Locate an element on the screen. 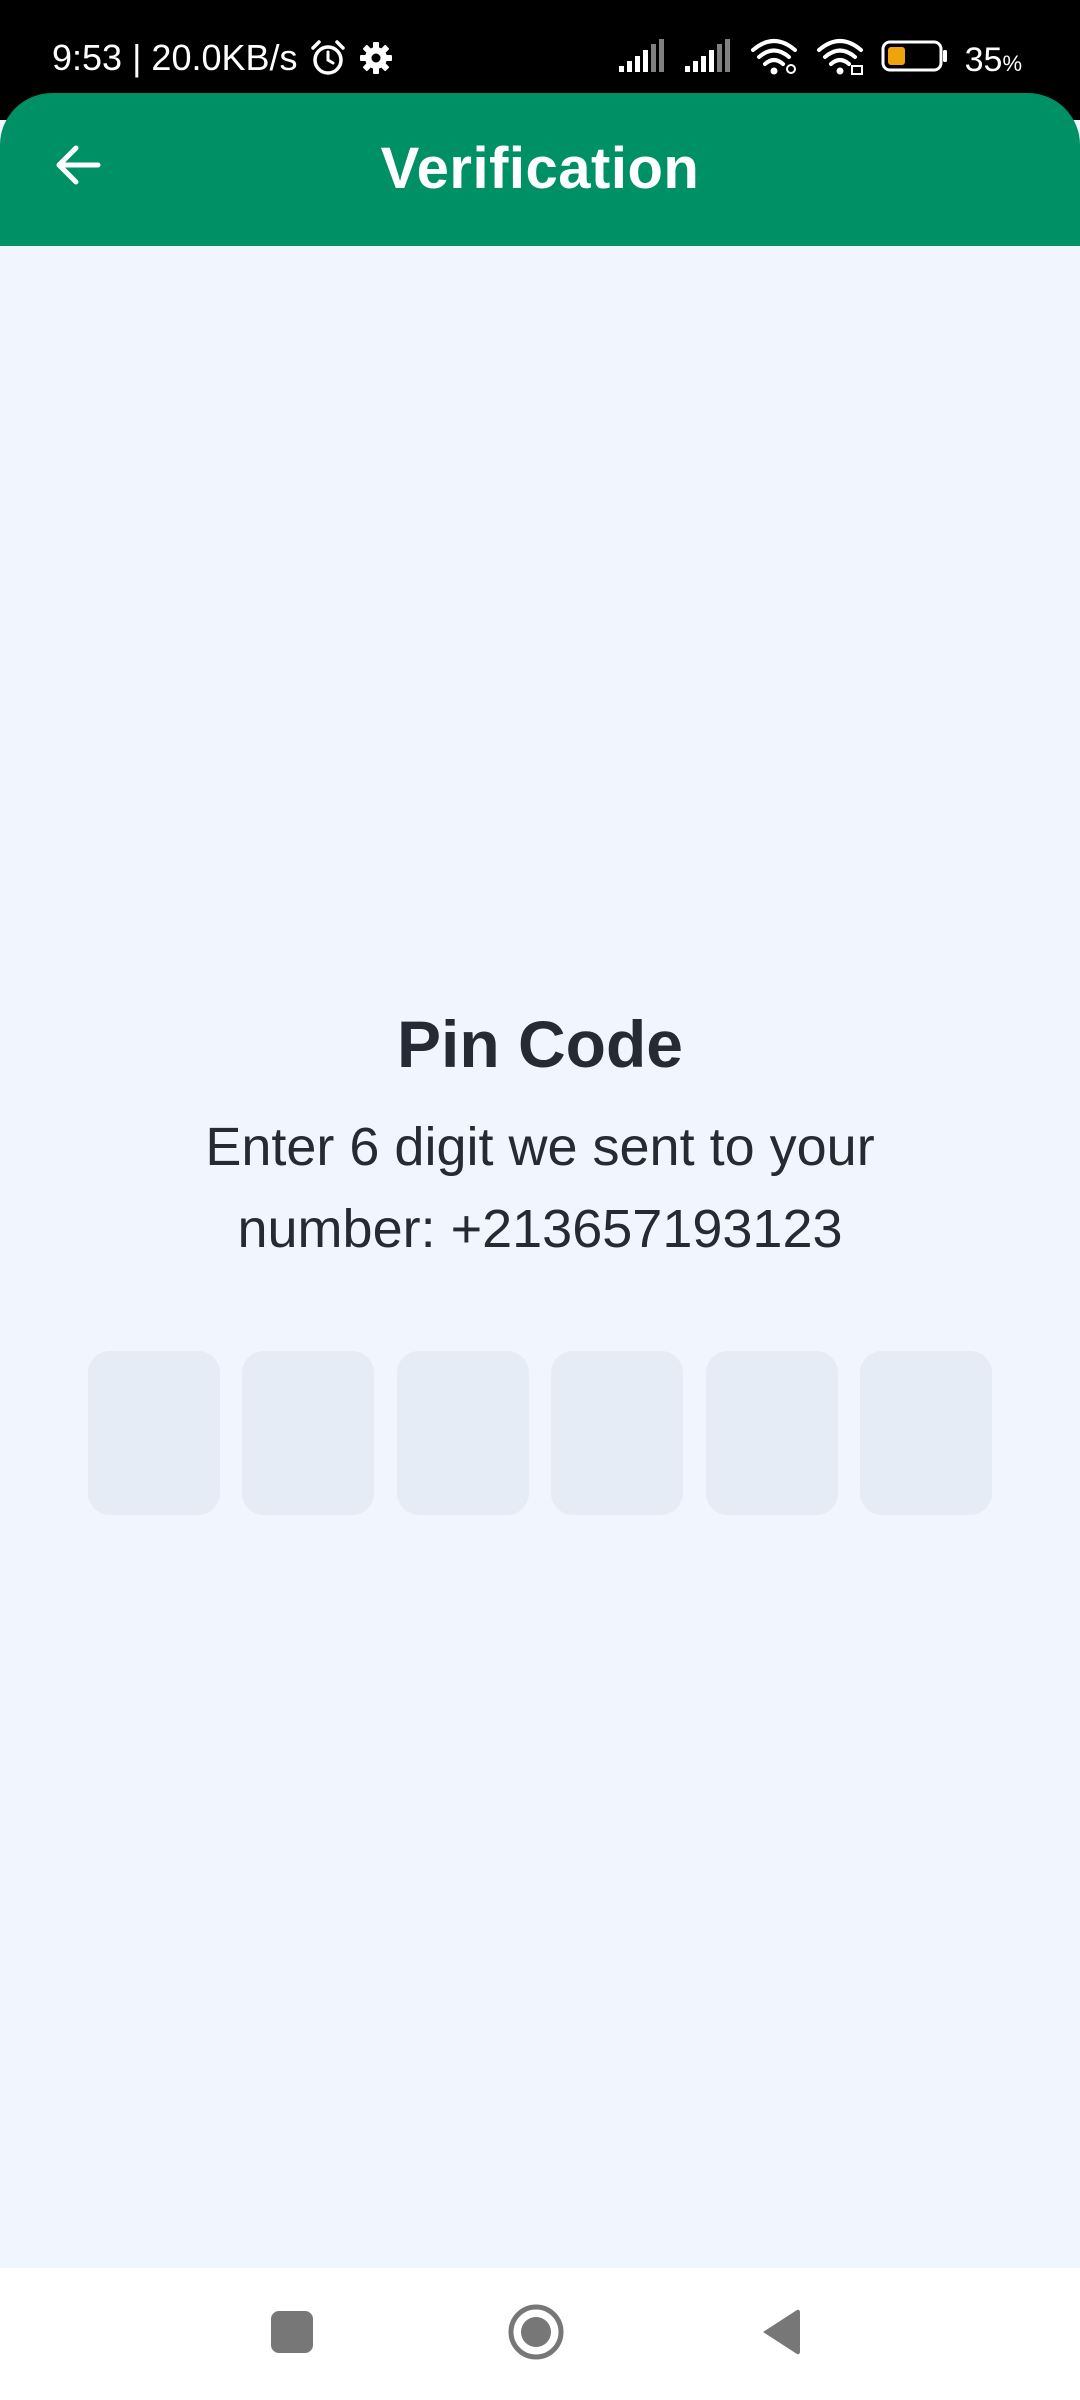 The width and height of the screenshot is (1080, 2400). alarm-icon is located at coordinates (328, 58).